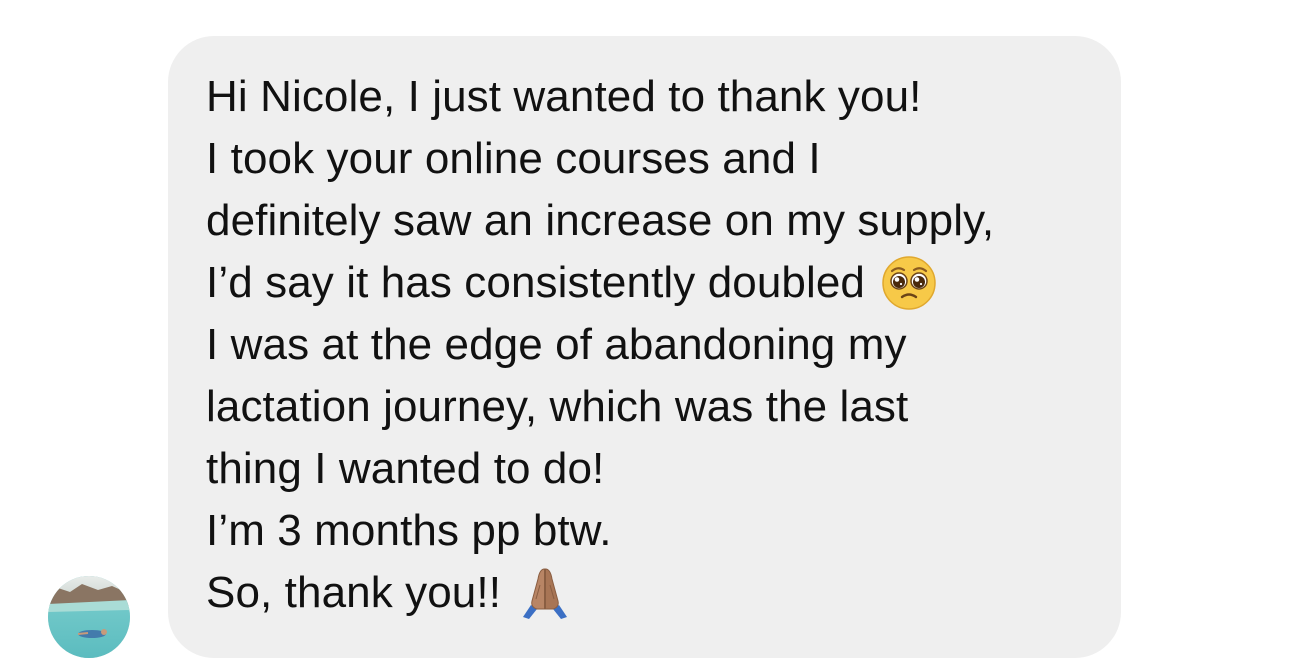 The height and width of the screenshot is (670, 1289). I want to click on sender-avatar, so click(89, 617).